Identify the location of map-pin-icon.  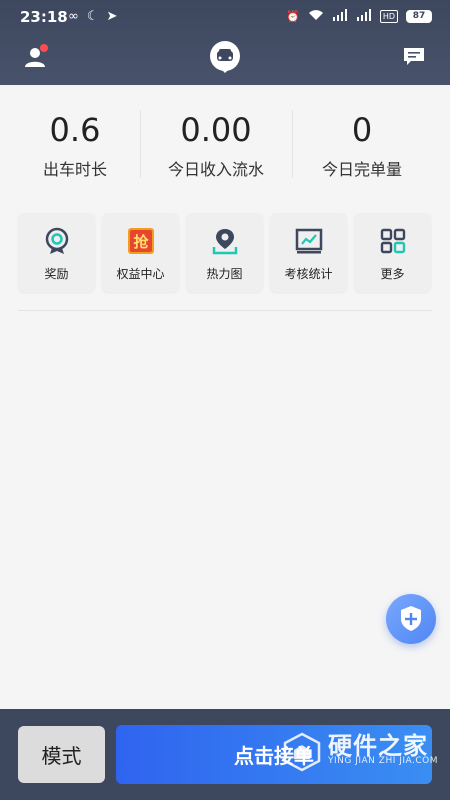
(224, 242).